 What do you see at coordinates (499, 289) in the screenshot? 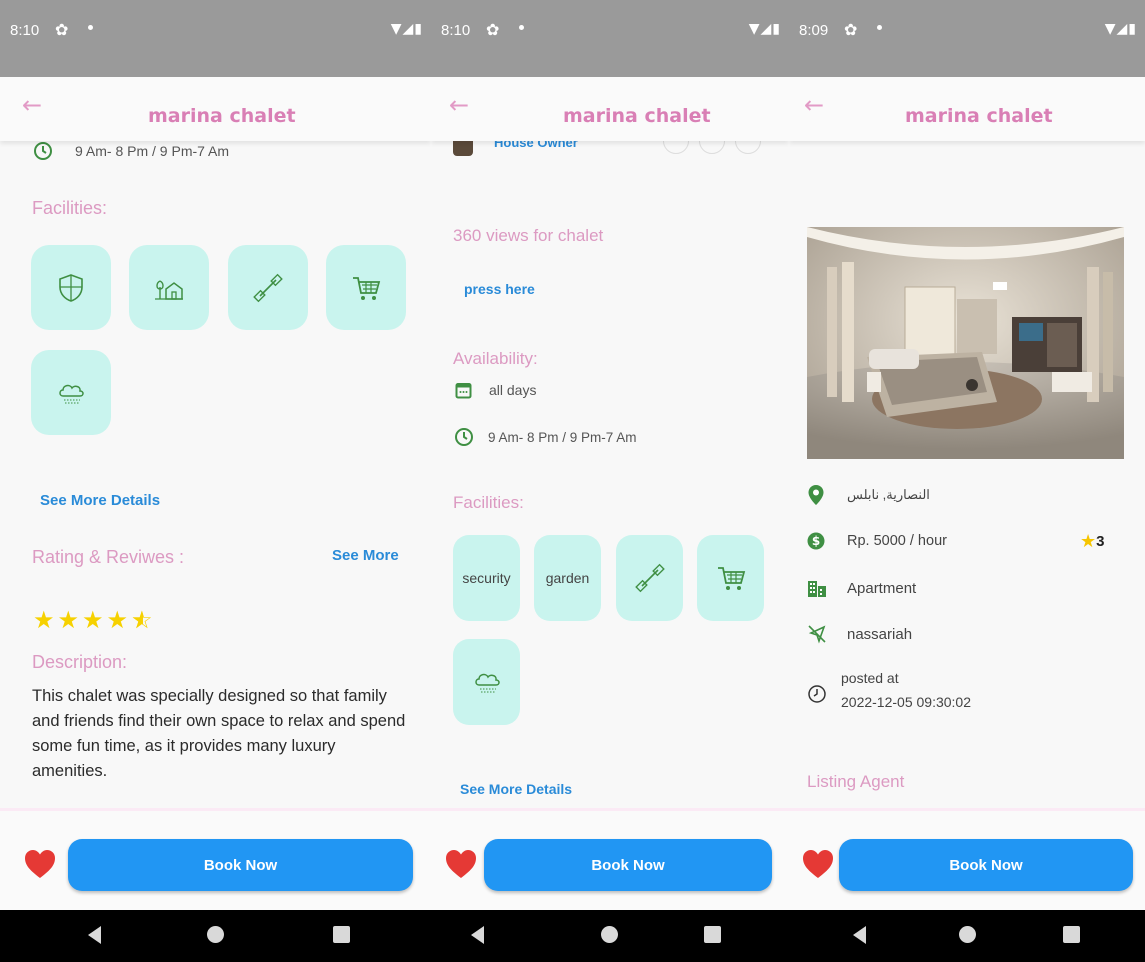
I see `press-here-link: press here` at bounding box center [499, 289].